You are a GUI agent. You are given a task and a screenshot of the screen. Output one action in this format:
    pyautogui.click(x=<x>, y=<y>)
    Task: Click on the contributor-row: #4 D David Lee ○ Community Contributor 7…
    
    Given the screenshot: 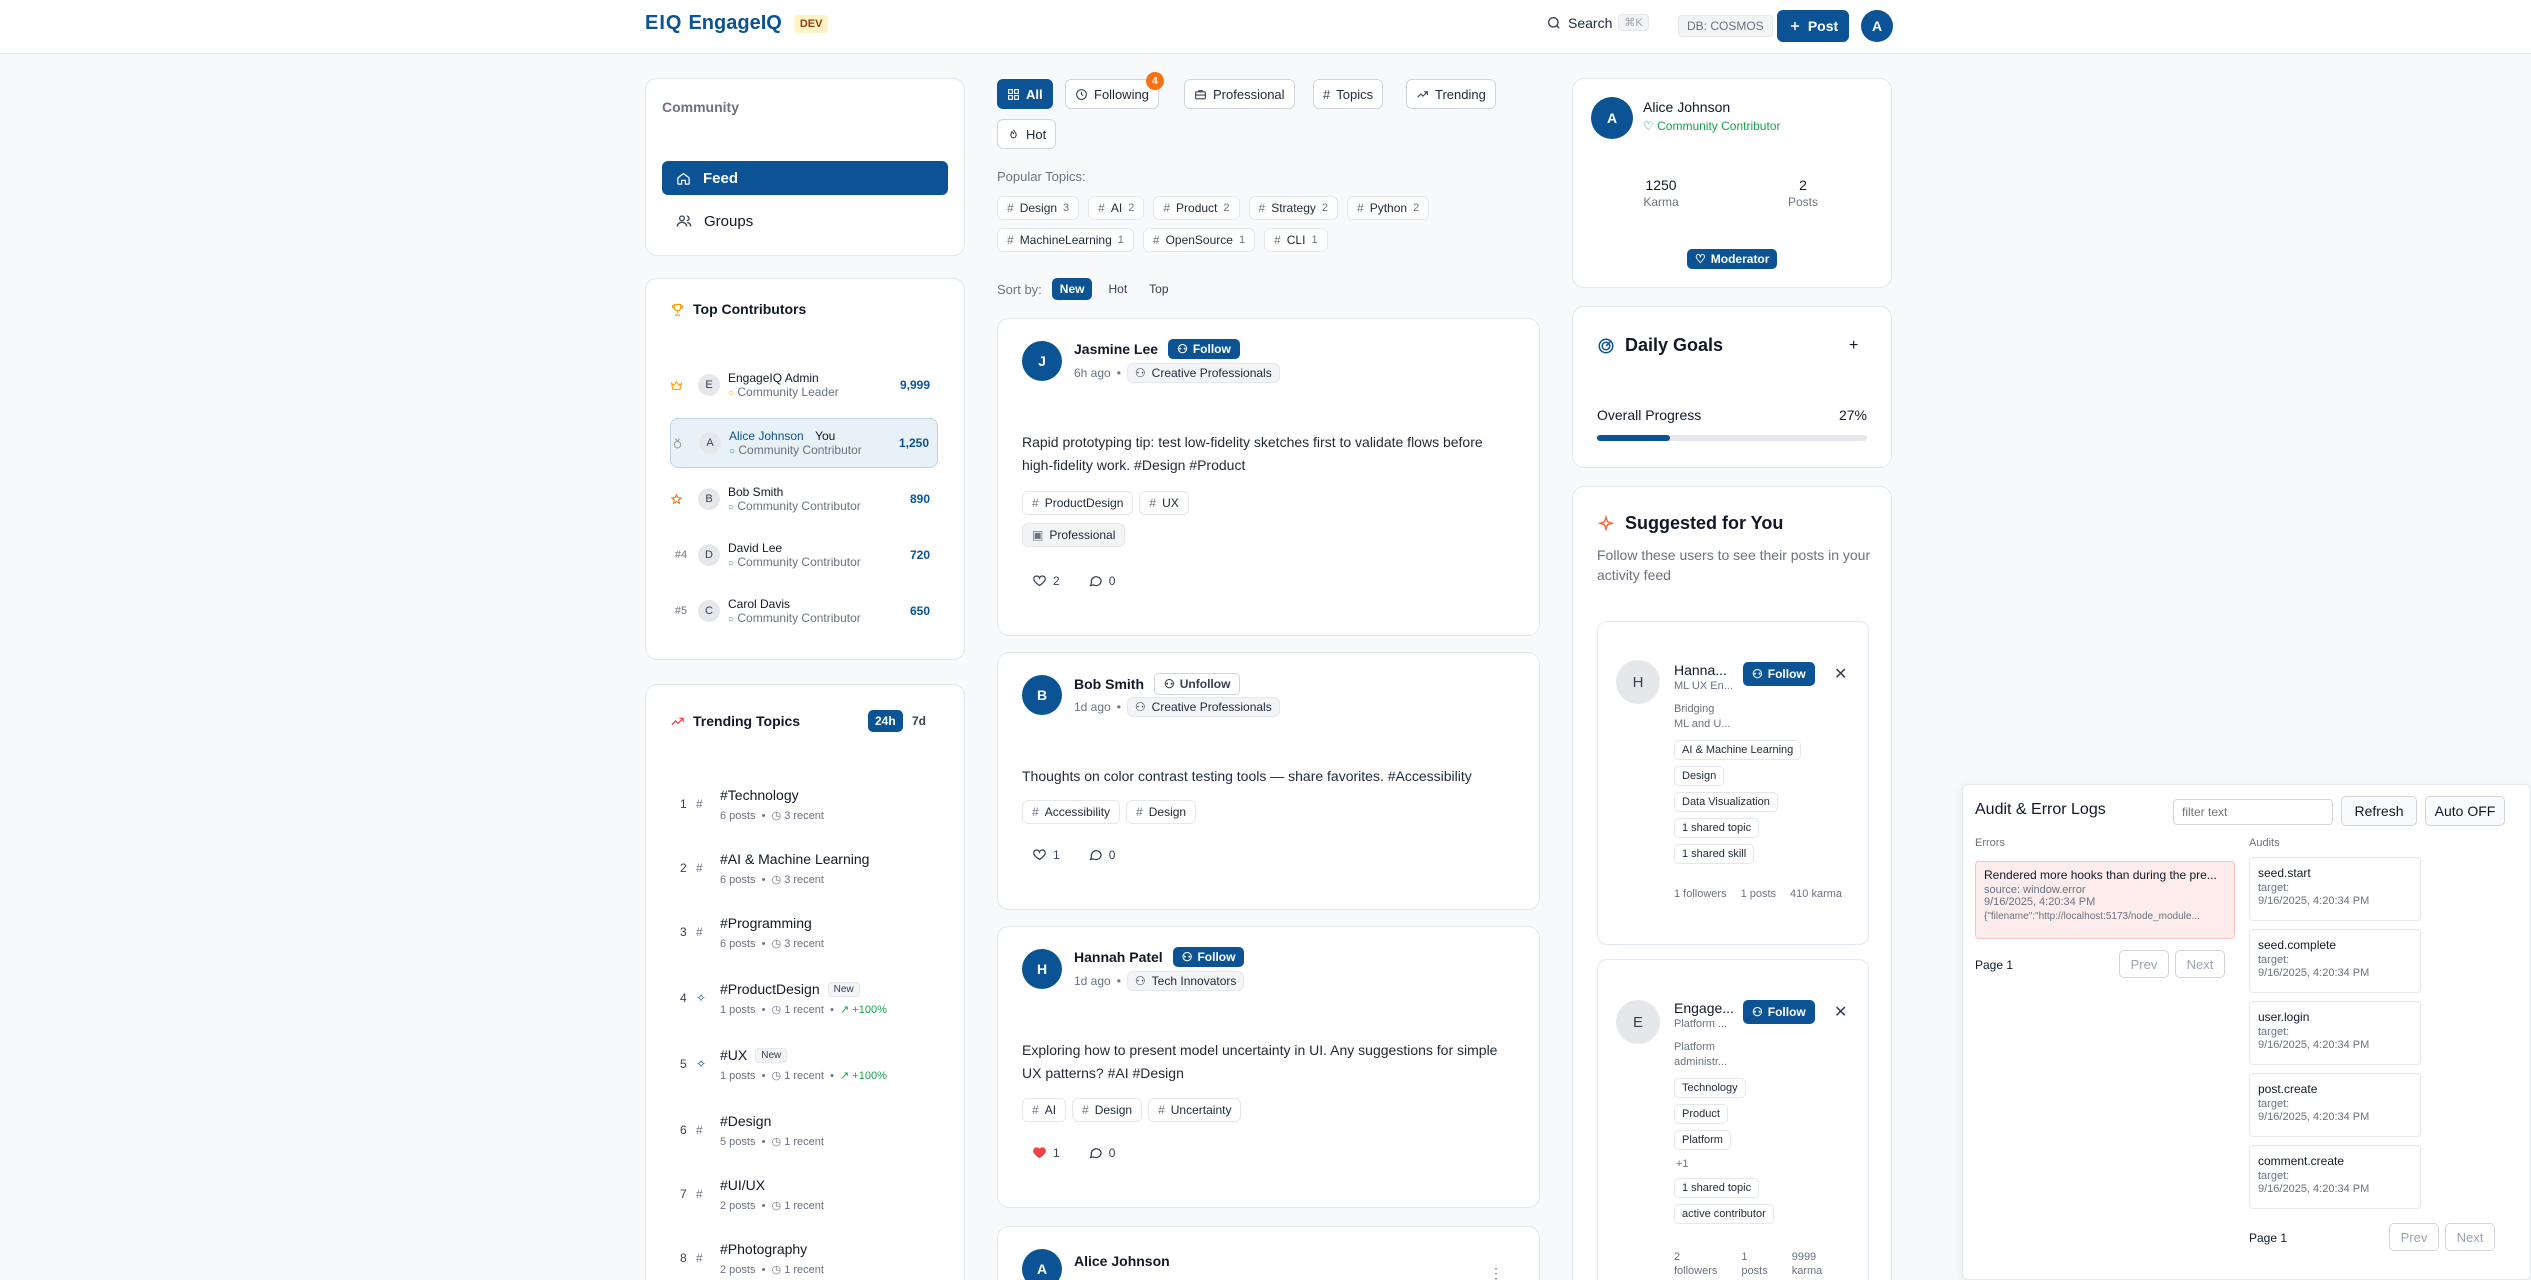 What is the action you would take?
    pyautogui.click(x=804, y=555)
    